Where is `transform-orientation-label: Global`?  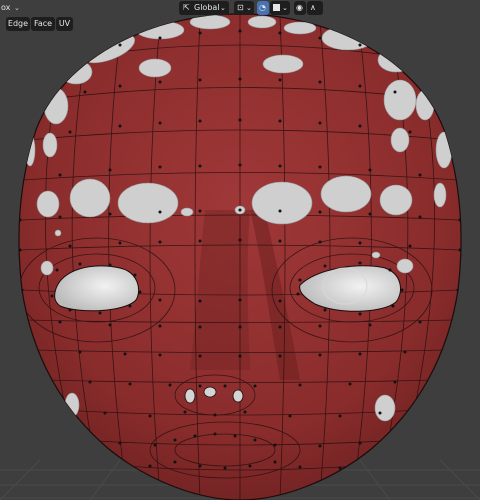 transform-orientation-label: Global is located at coordinates (207, 7).